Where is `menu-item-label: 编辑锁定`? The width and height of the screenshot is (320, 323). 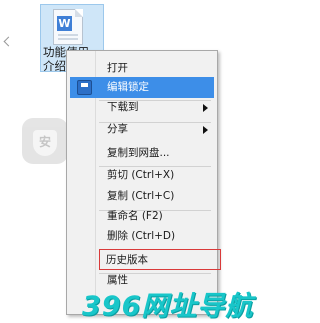
menu-item-label: 编辑锁定 is located at coordinates (128, 87).